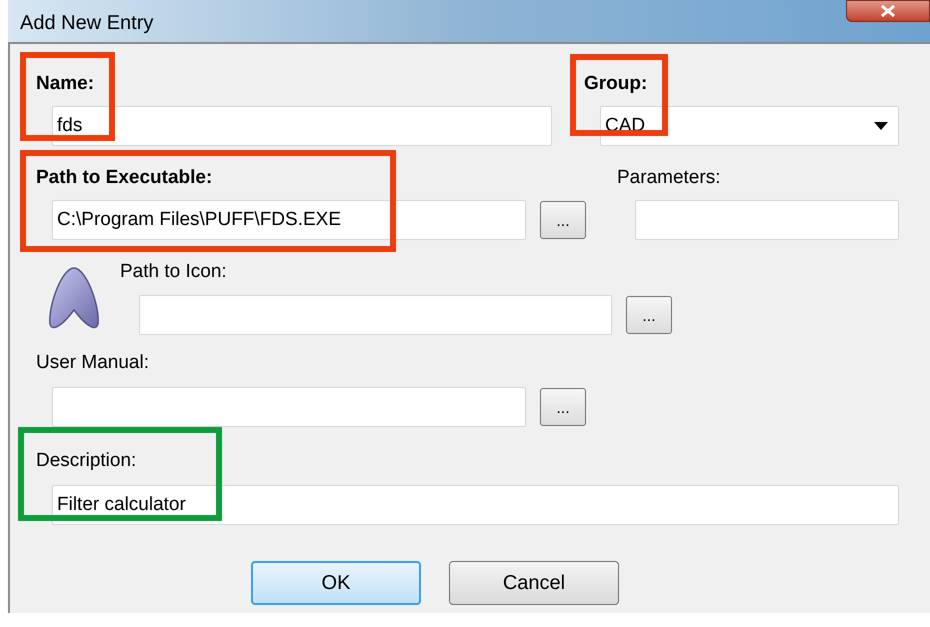 The image size is (930, 627). Describe the element at coordinates (174, 272) in the screenshot. I see `field-label: Path to Icon:` at that location.